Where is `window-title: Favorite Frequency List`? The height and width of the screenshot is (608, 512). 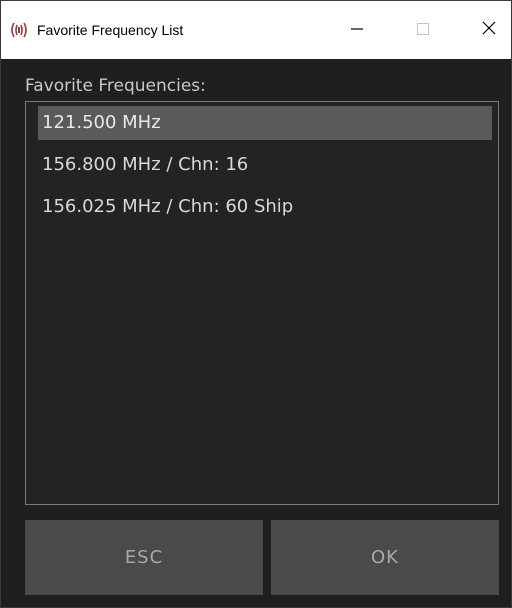 window-title: Favorite Frequency List is located at coordinates (110, 30).